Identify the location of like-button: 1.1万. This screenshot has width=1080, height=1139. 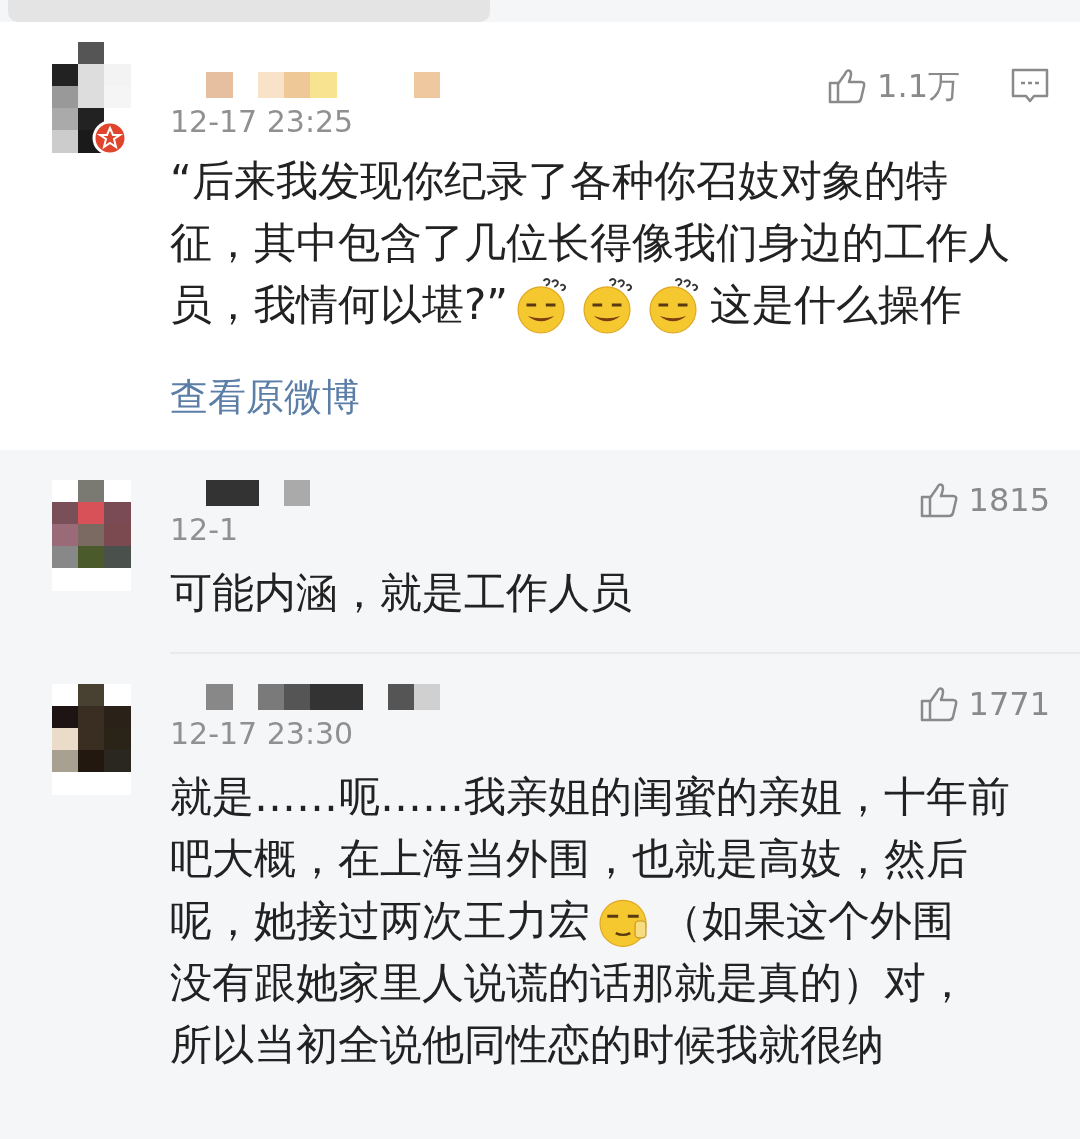
(893, 86).